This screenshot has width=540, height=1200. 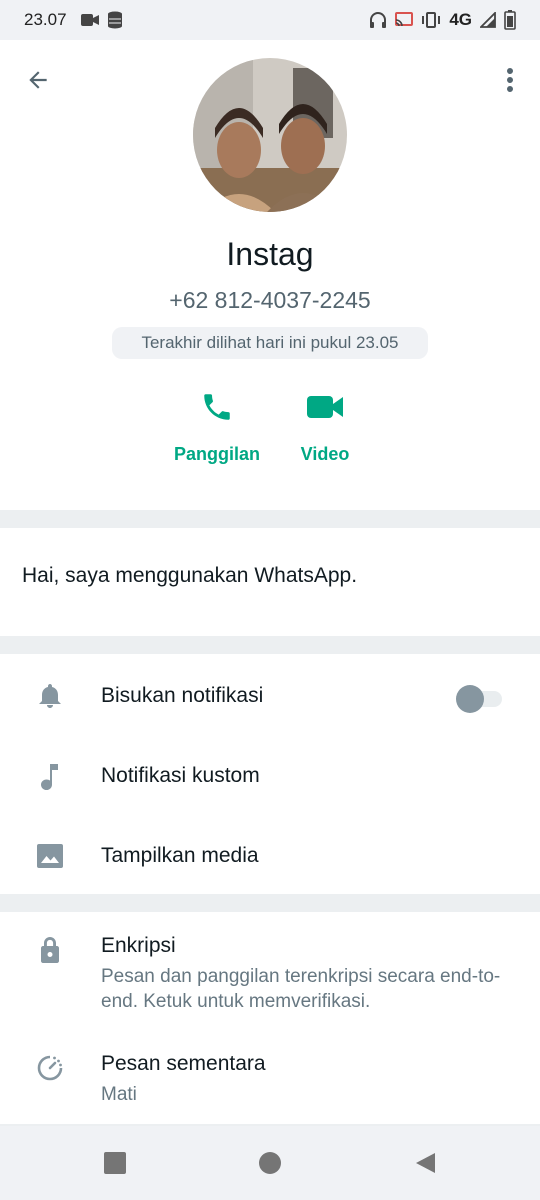 I want to click on nav-back-icon, so click(x=425, y=1163).